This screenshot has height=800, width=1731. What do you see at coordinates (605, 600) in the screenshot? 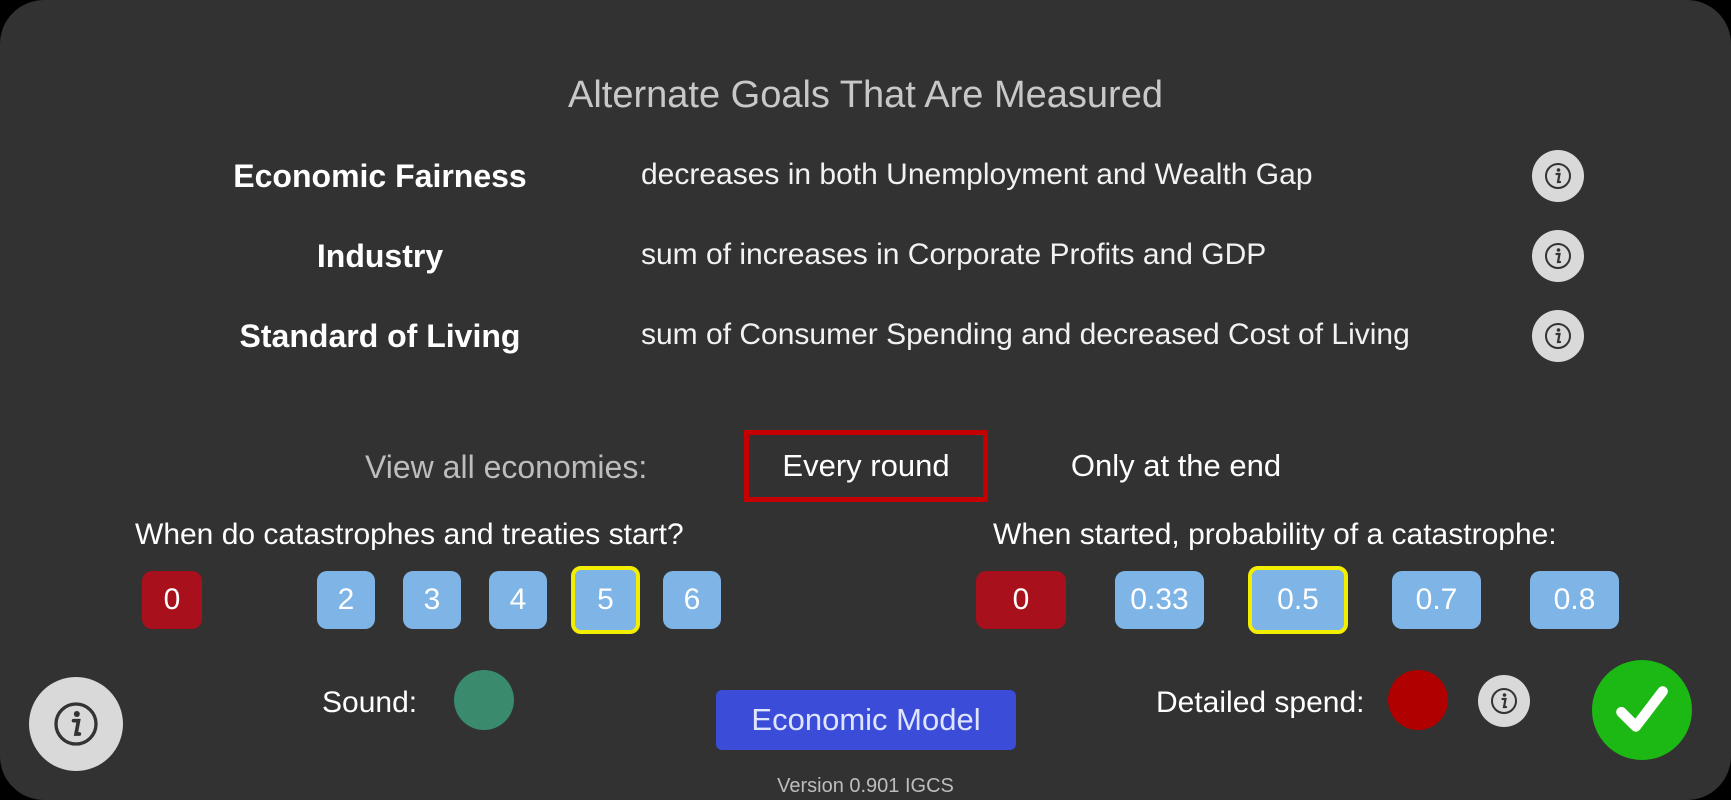
I see `start-option-5: 5` at bounding box center [605, 600].